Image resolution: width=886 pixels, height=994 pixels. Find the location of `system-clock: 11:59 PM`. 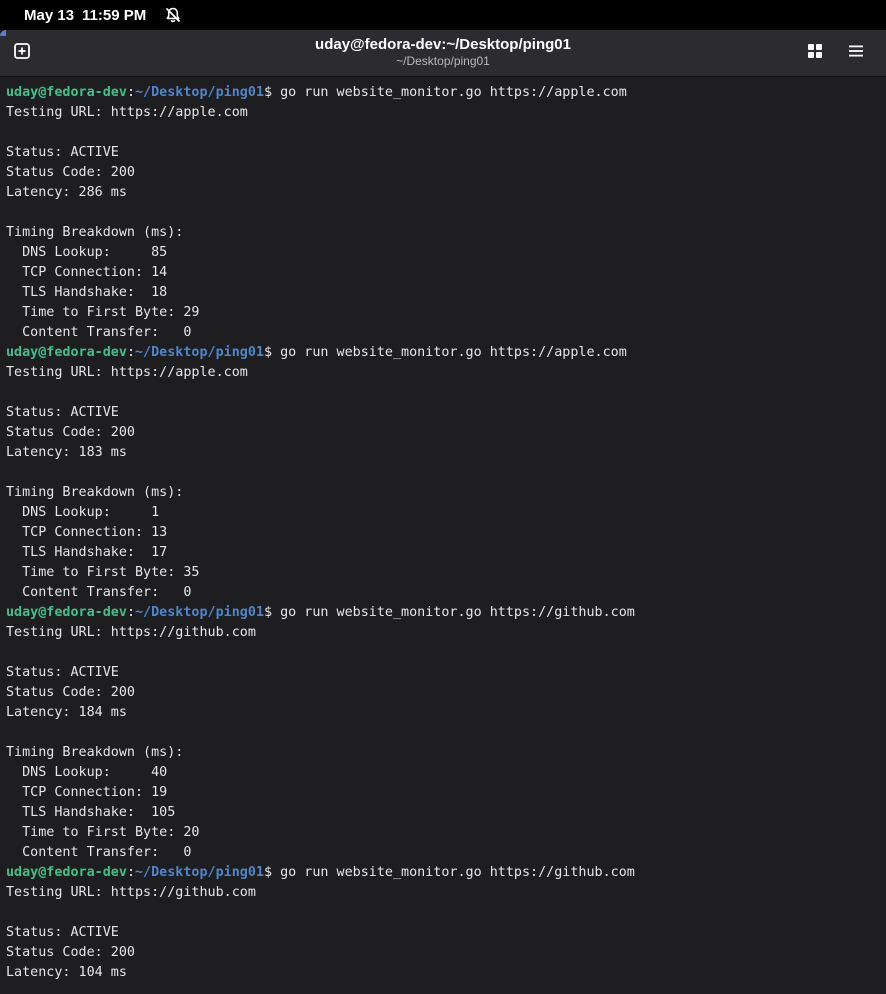

system-clock: 11:59 PM is located at coordinates (114, 15).